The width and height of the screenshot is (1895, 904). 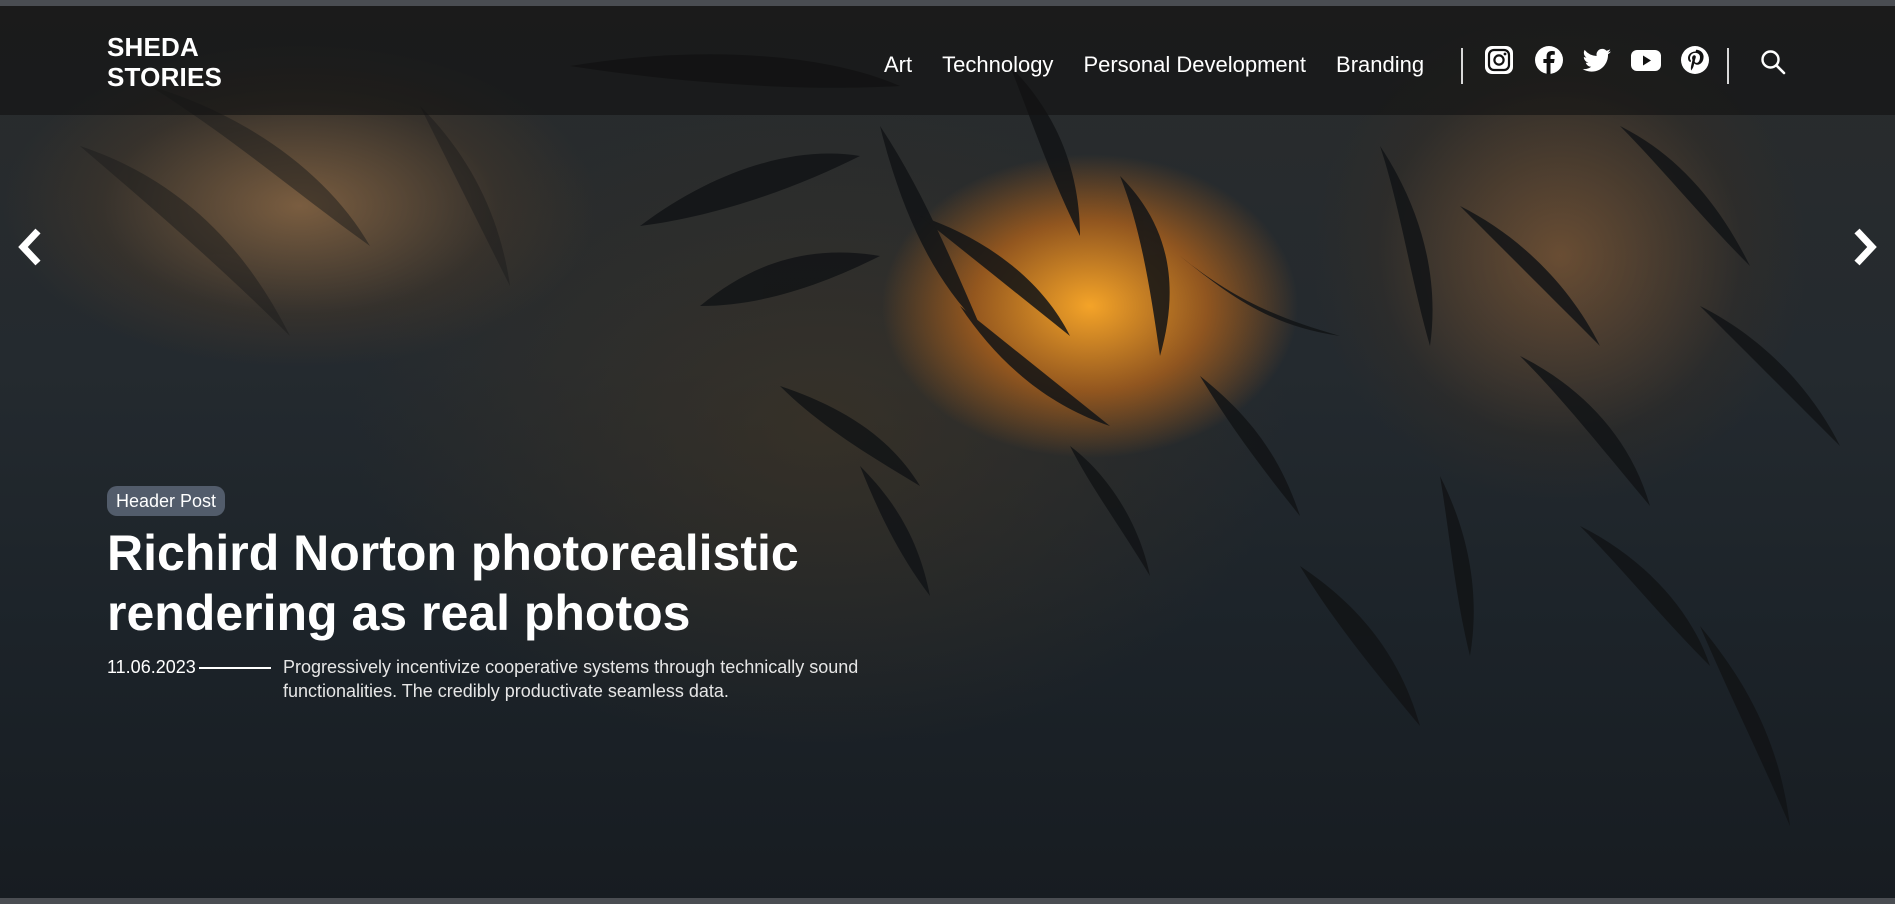 I want to click on search-icon, so click(x=1773, y=62).